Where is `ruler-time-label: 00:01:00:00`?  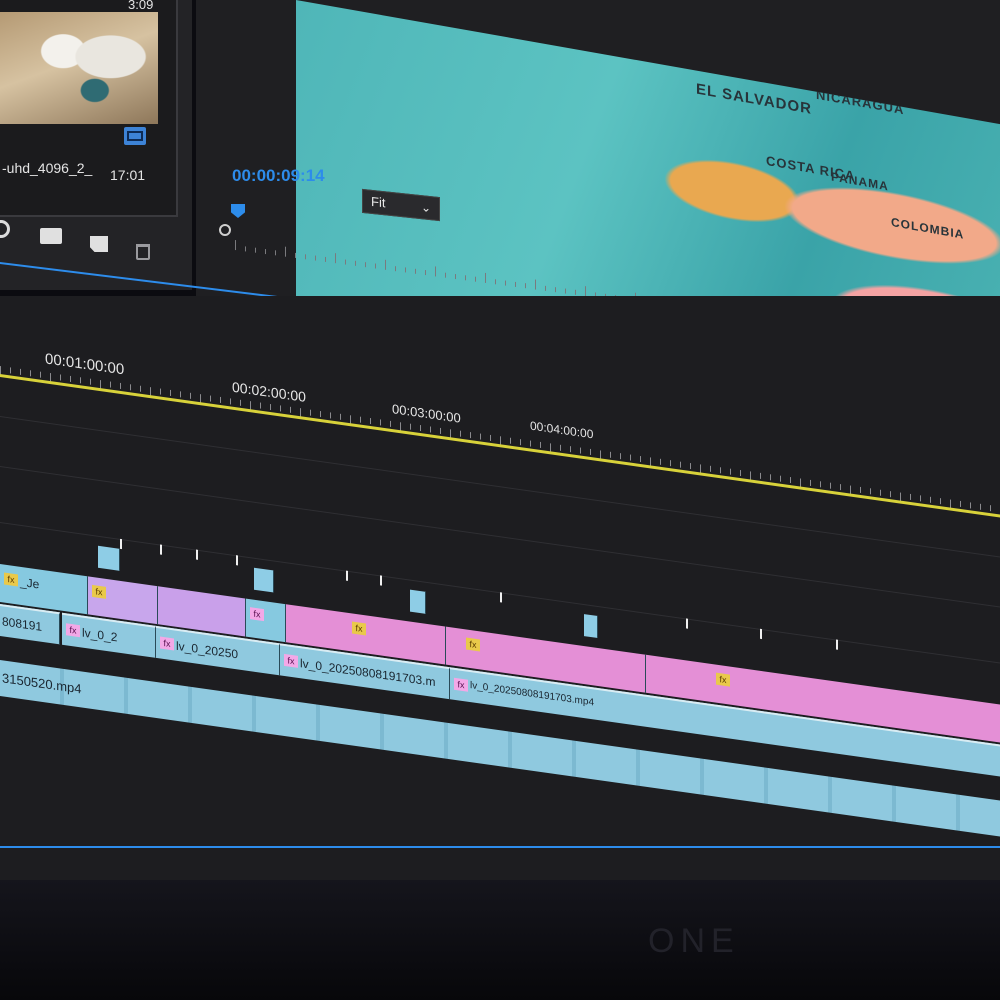
ruler-time-label: 00:01:00:00 is located at coordinates (85, 364).